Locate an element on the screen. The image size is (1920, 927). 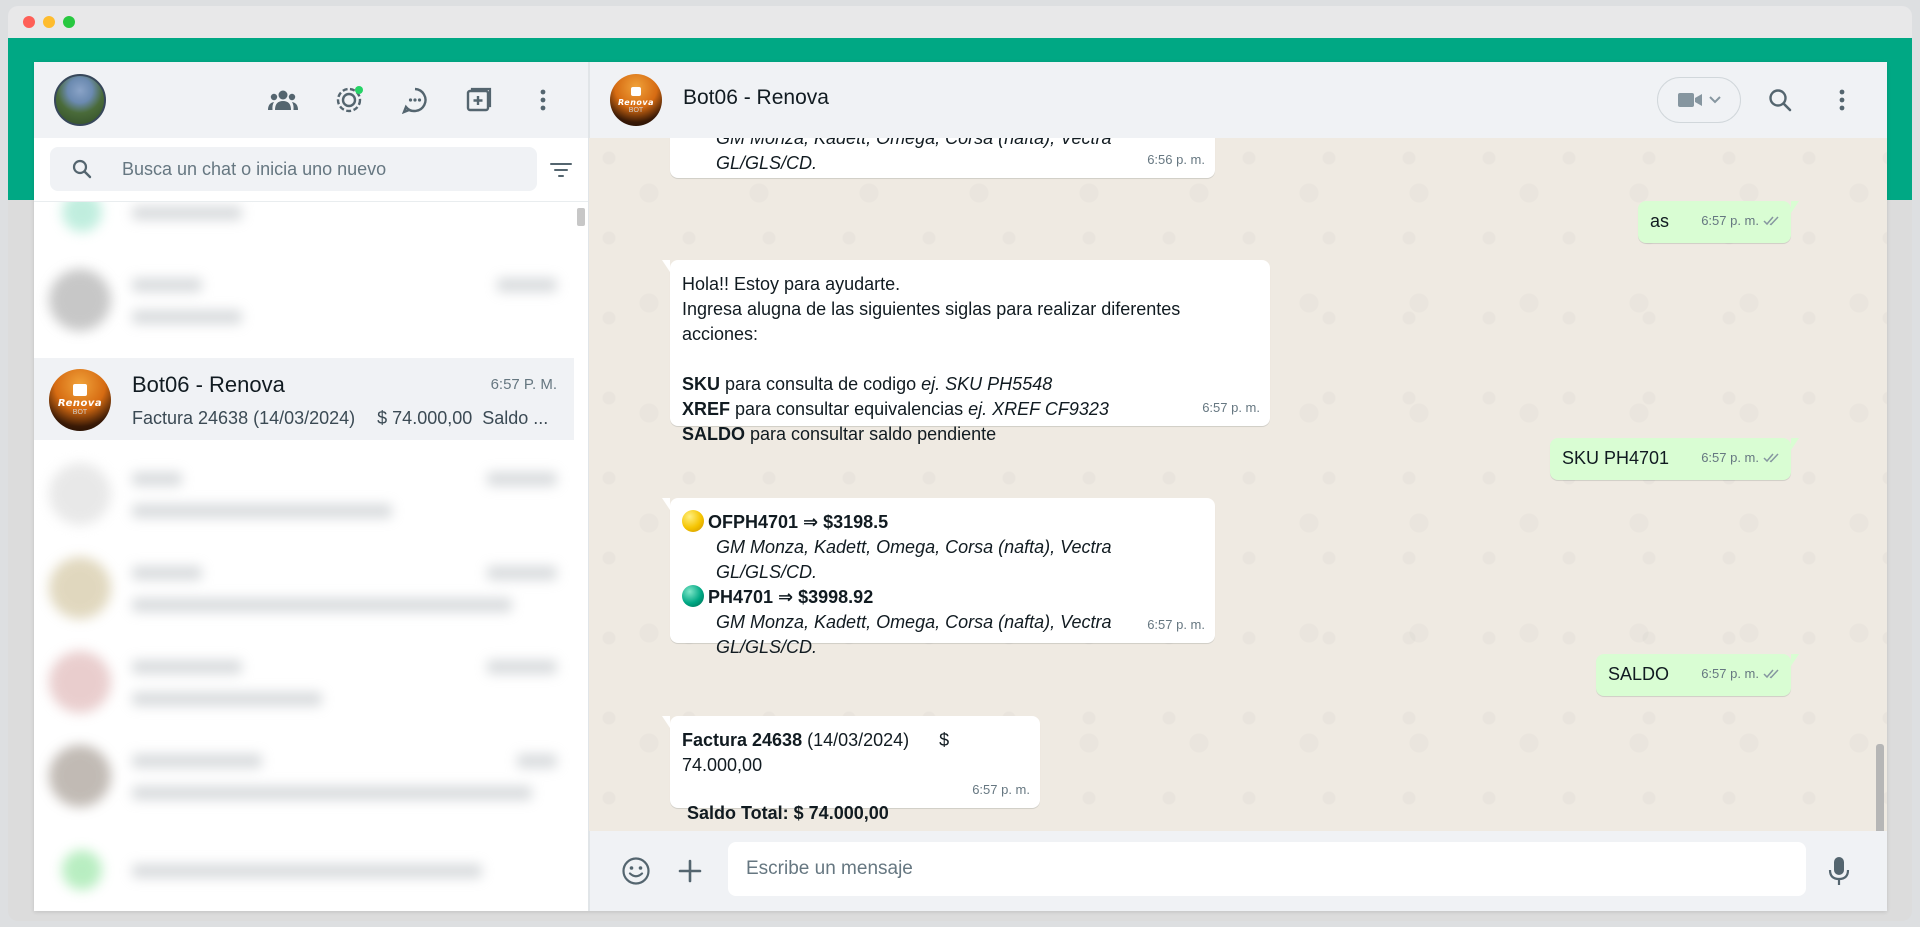
message-text: SKU PH4701 is located at coordinates (1615, 458).